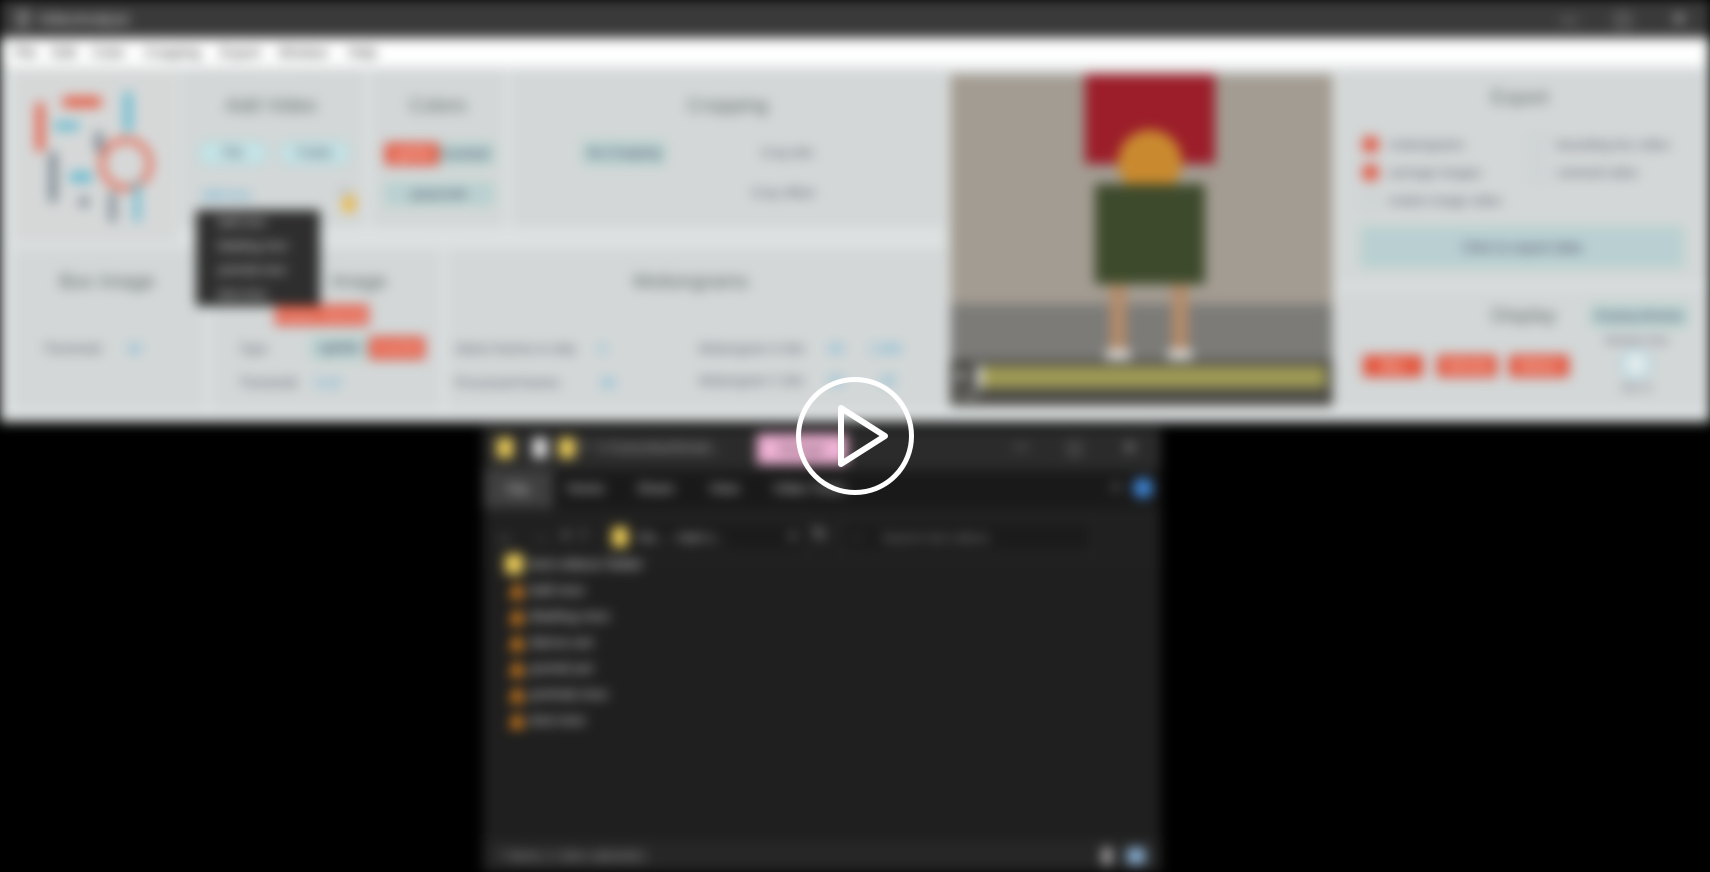 This screenshot has height=872, width=1710. I want to click on help-icon, so click(1143, 488).